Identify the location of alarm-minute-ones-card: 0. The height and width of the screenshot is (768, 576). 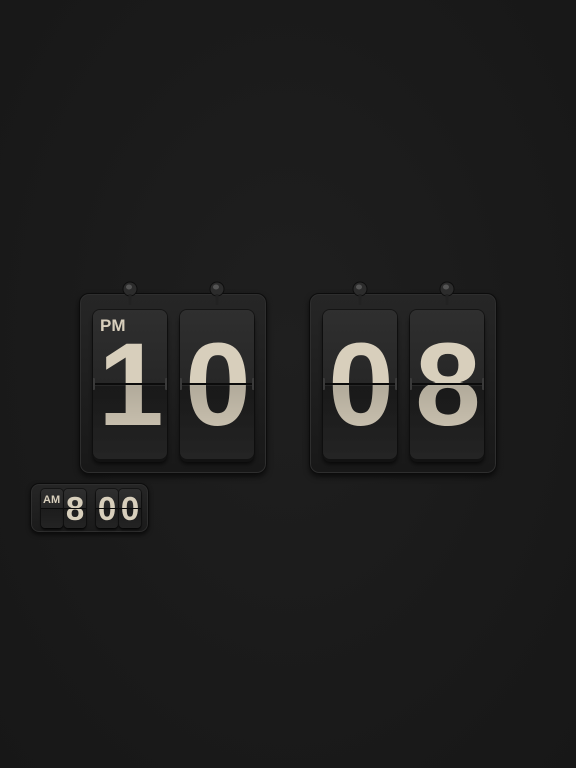
(130, 508).